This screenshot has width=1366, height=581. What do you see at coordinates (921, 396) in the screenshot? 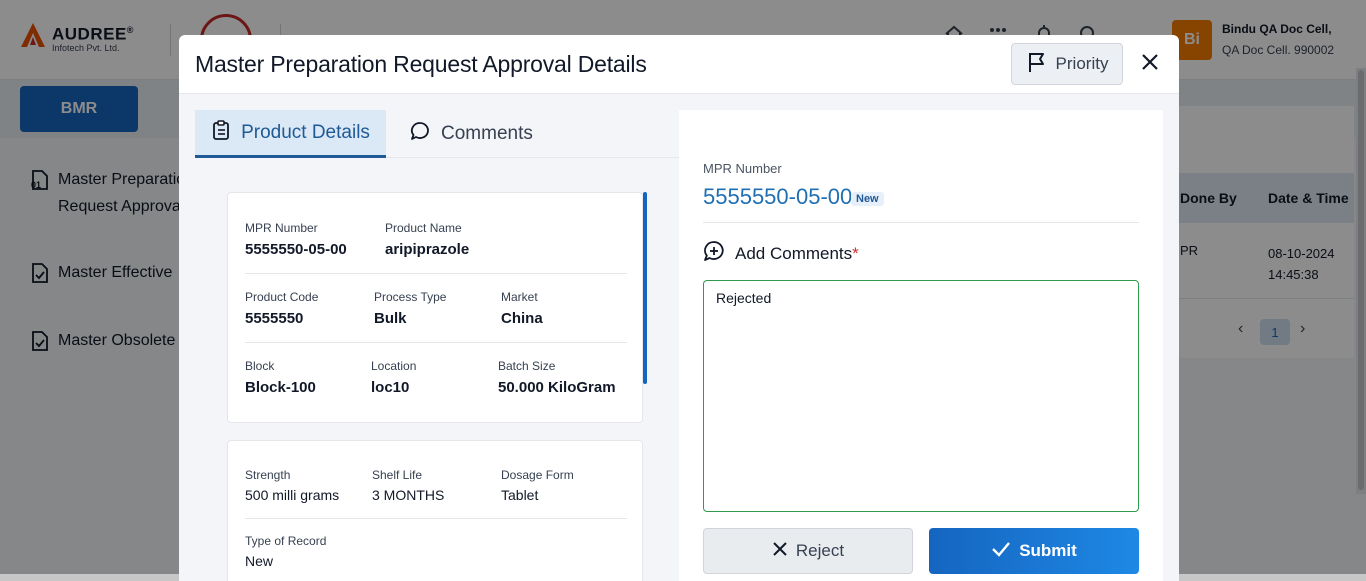
I see `comments-textarea: Rejected` at bounding box center [921, 396].